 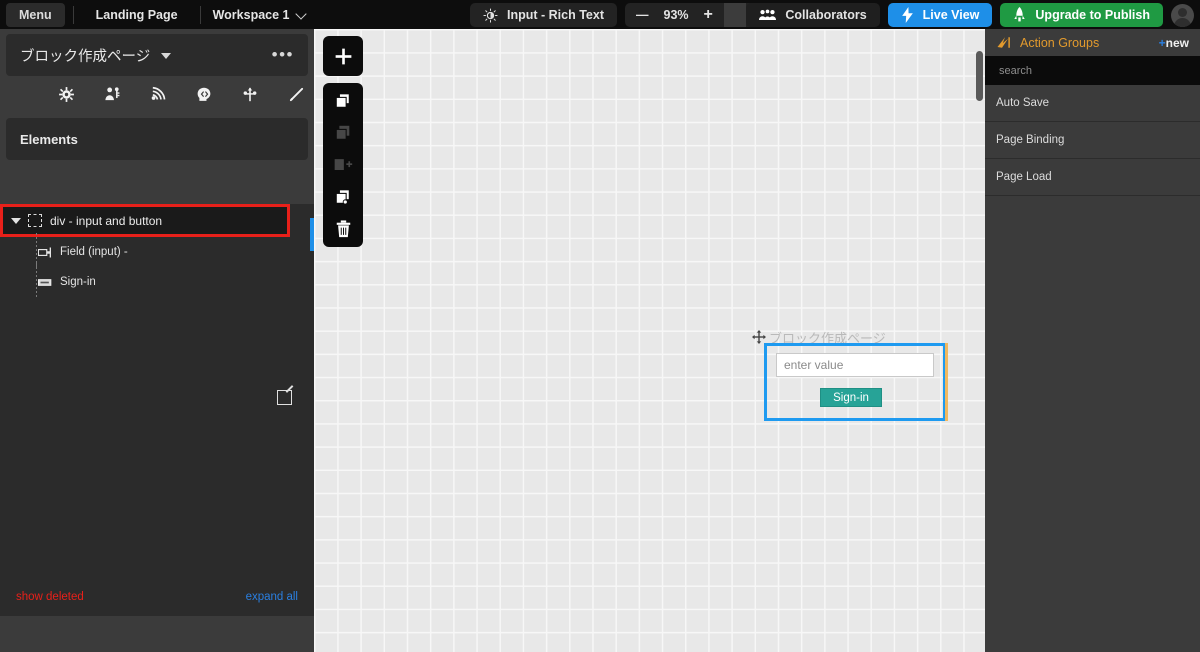 What do you see at coordinates (1092, 140) in the screenshot?
I see `action-group-item-page-binding: Page Binding` at bounding box center [1092, 140].